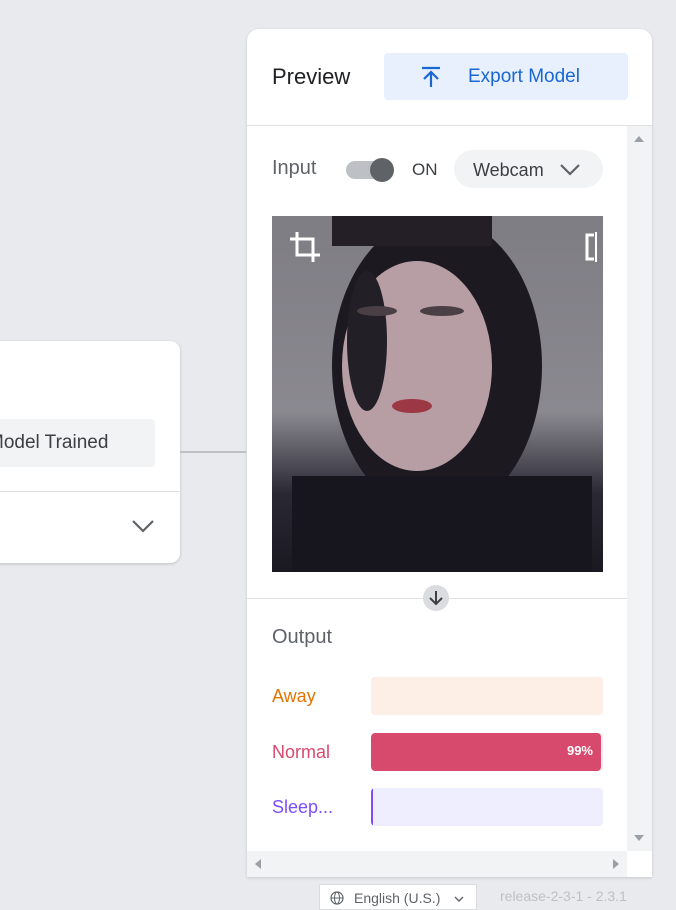 The image size is (676, 910). What do you see at coordinates (593, 247) in the screenshot?
I see `flip-icon` at bounding box center [593, 247].